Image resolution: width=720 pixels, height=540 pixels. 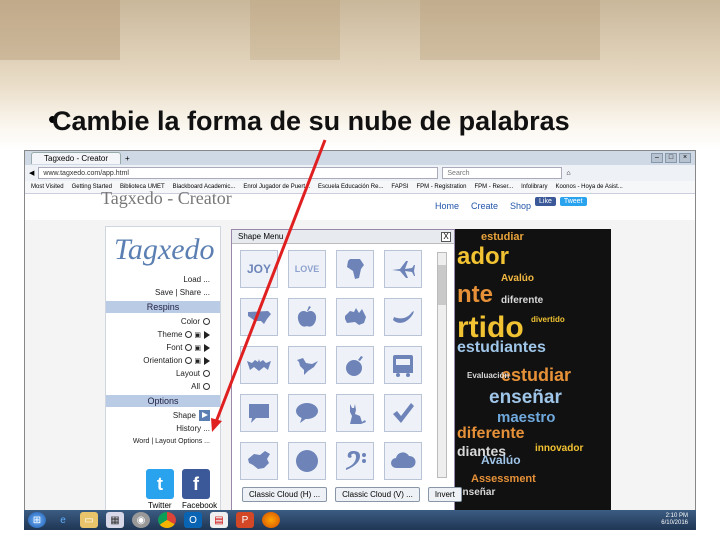 What do you see at coordinates (115, 520) in the screenshot?
I see `app-icon: ▦` at bounding box center [115, 520].